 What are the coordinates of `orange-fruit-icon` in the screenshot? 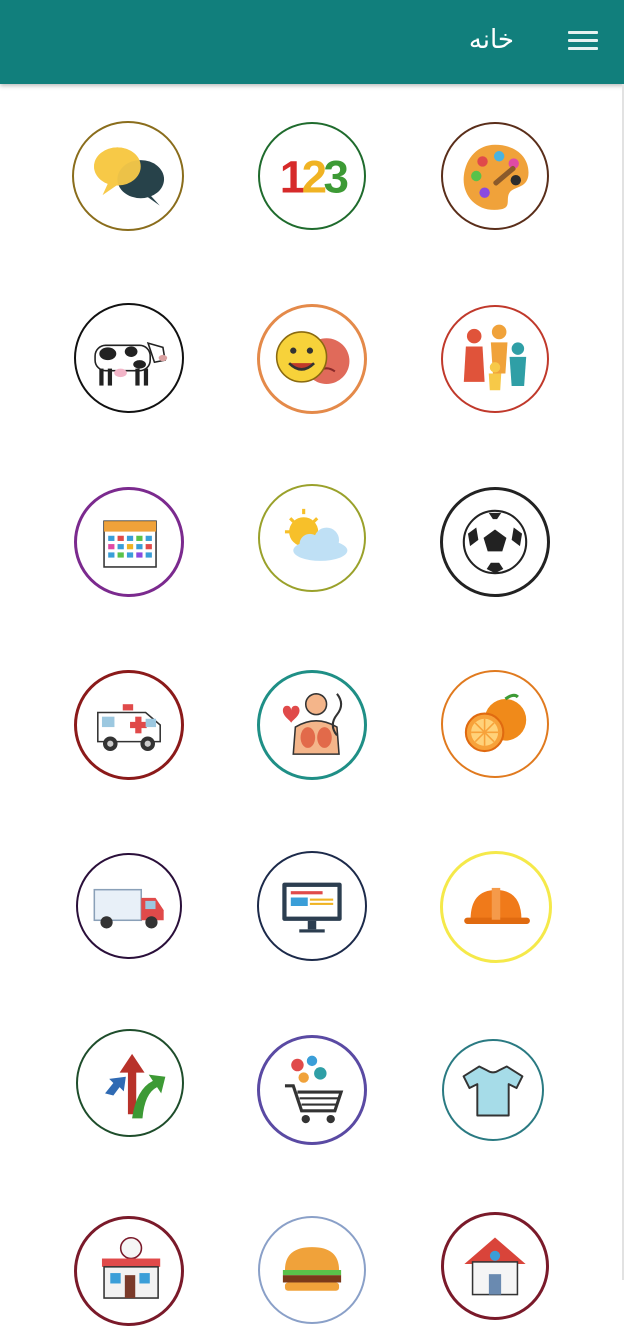 It's located at (495, 724).